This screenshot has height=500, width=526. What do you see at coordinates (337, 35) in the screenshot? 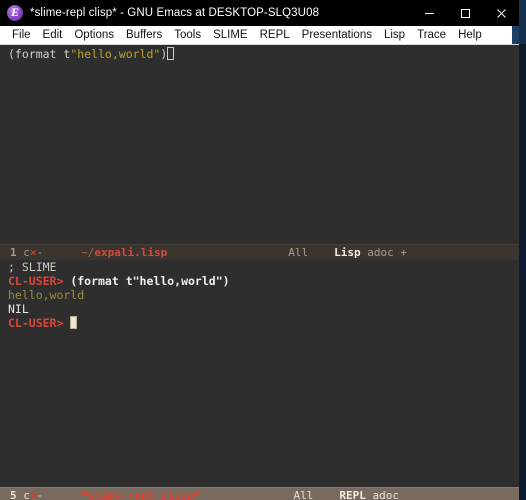
I see `menu-item-presentations: Presentations` at bounding box center [337, 35].